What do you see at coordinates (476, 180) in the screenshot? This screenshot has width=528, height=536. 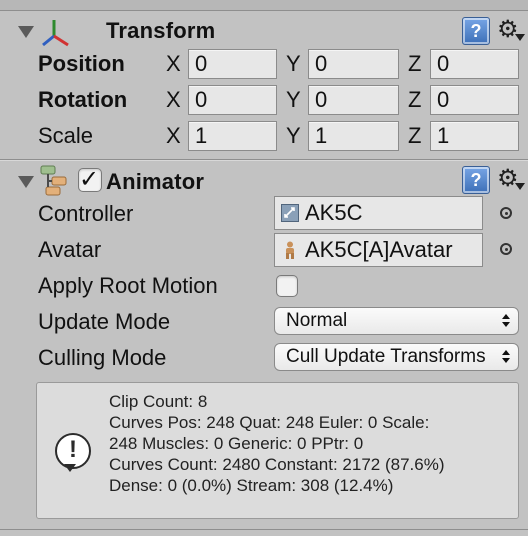 I see `animator-help-icon: ?` at bounding box center [476, 180].